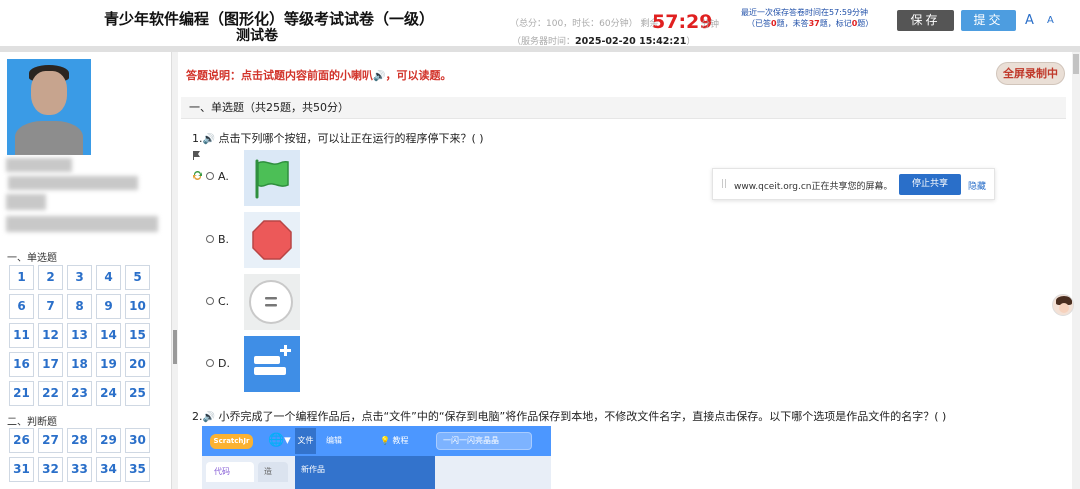 The image size is (1080, 489). Describe the element at coordinates (50, 364) in the screenshot. I see `question-nav-button: 17` at that location.